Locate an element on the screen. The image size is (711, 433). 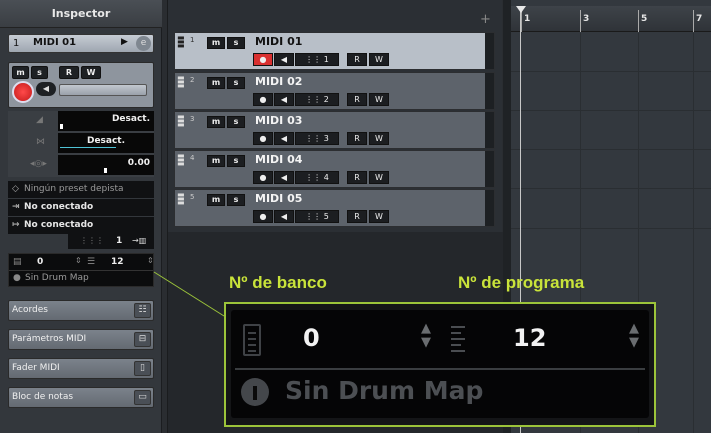
track-channel-field: ⋮⋮ 5 is located at coordinates (317, 216).